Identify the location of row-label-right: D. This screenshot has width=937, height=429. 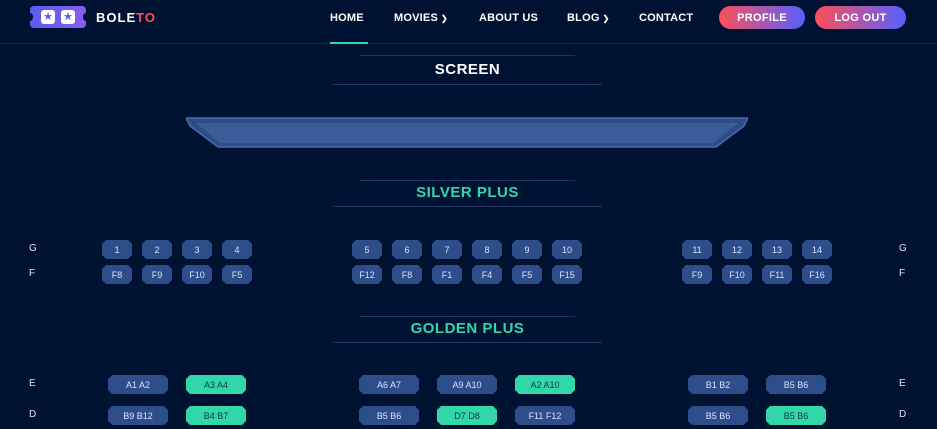
(903, 414).